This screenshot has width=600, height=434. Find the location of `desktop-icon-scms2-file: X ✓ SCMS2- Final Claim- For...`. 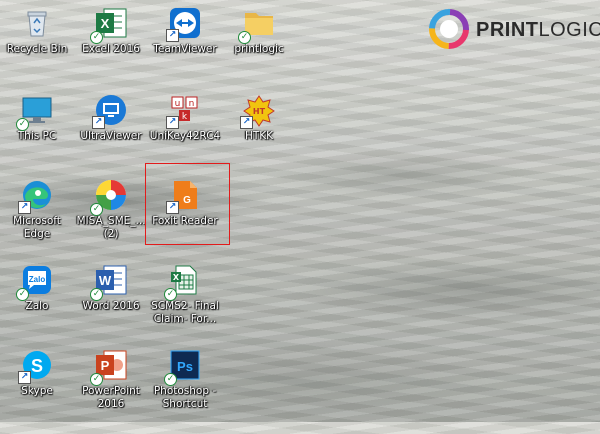

desktop-icon-scms2-file: X ✓ SCMS2- Final Claim- For... is located at coordinates (185, 306).